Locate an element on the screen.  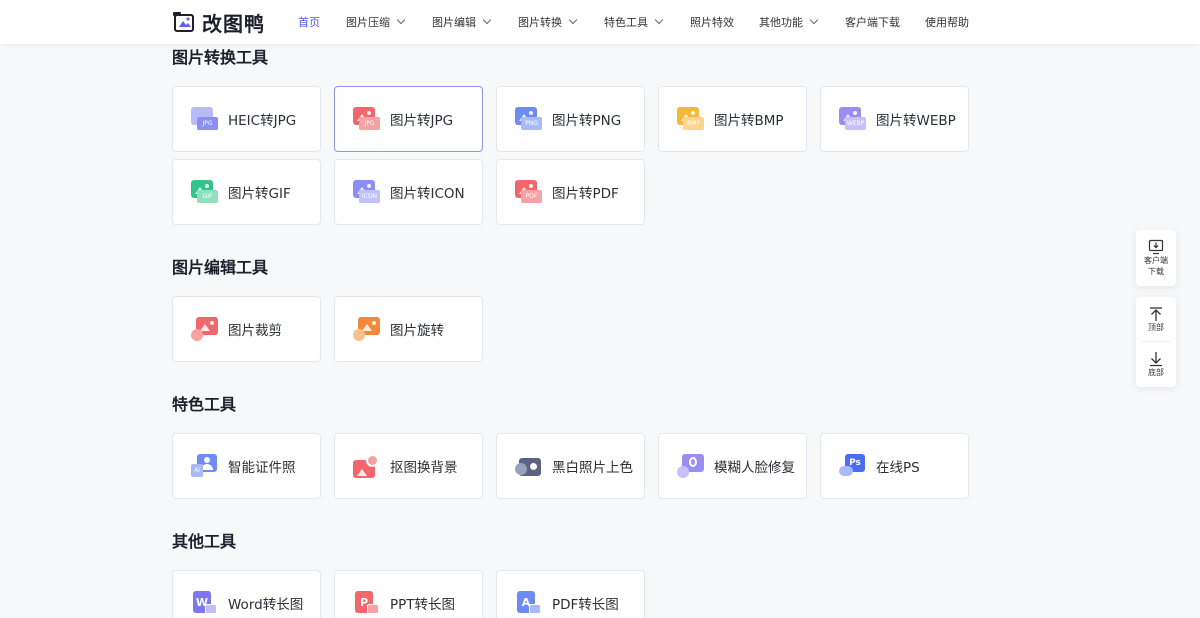
logo-text: 改图鸭 is located at coordinates (233, 23).